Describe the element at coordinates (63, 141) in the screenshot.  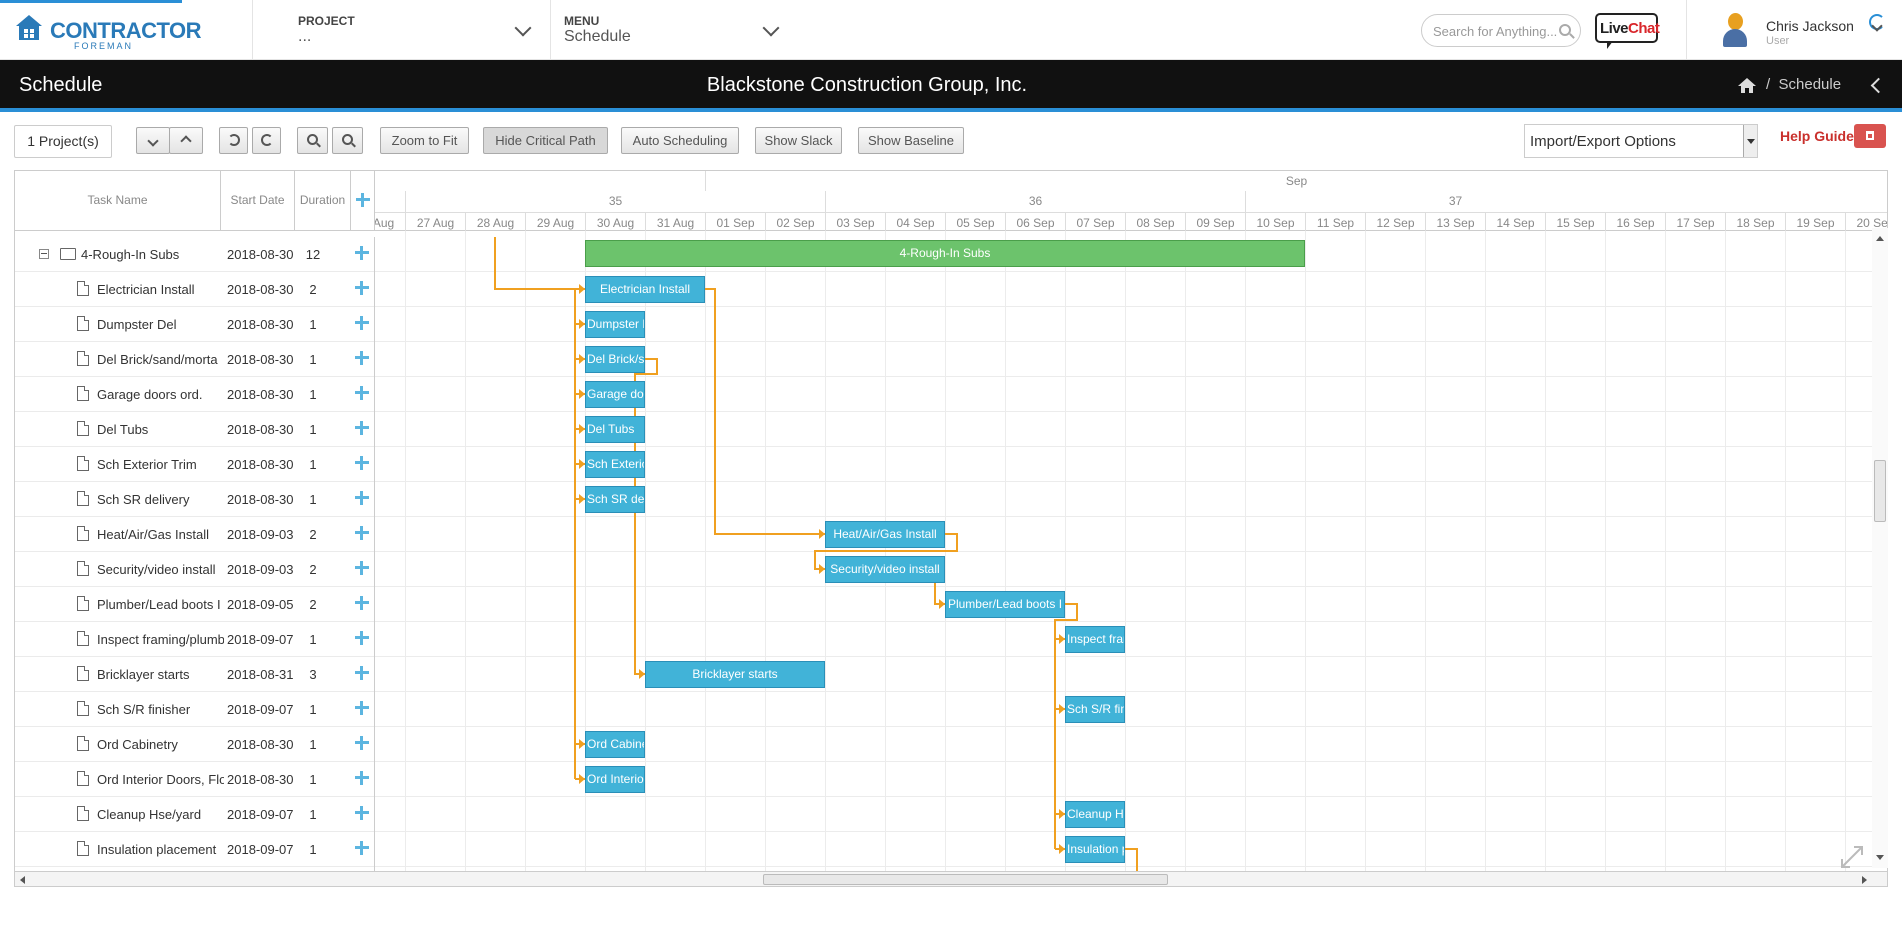
I see `projects-button: 1 Project(s)` at that location.